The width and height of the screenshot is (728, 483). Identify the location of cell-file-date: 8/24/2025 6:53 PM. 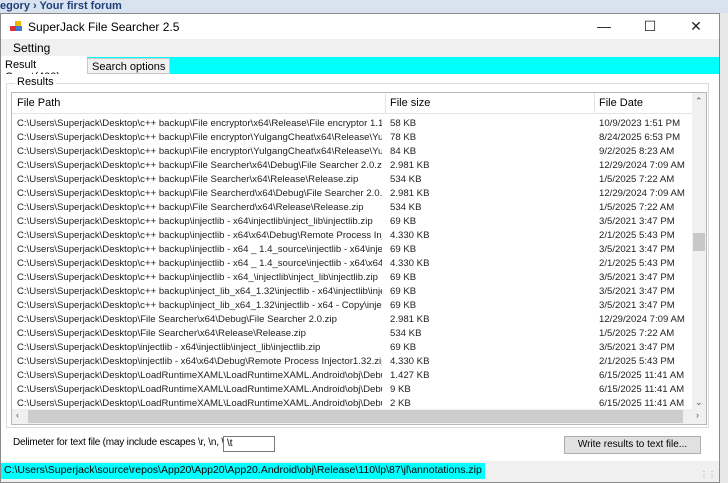
(640, 137).